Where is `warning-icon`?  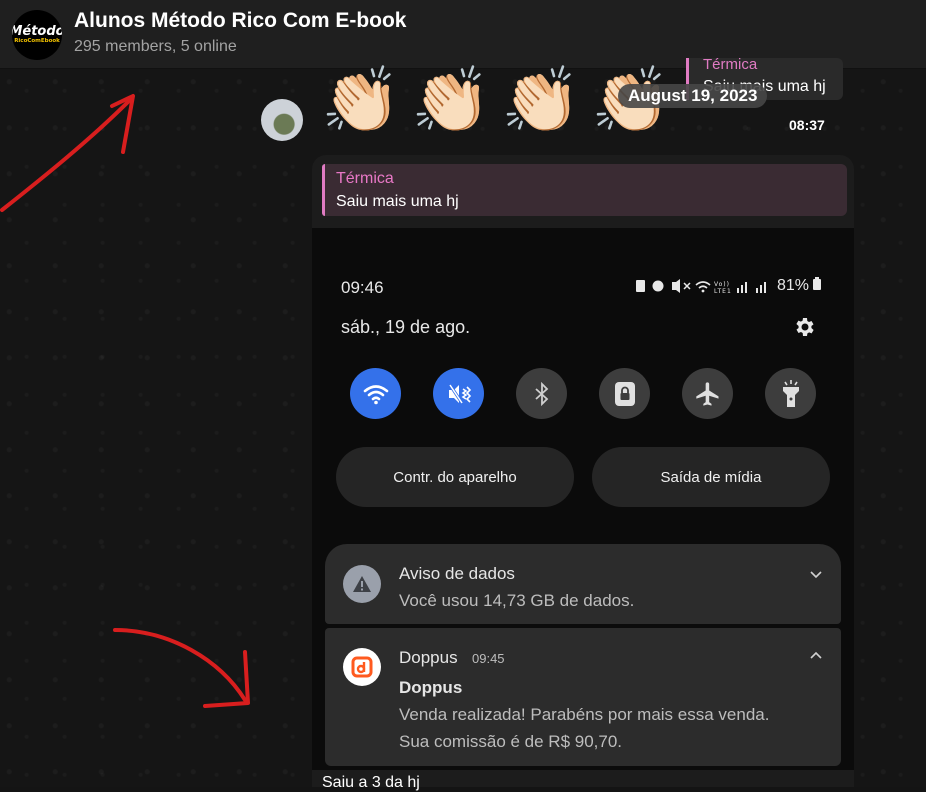 warning-icon is located at coordinates (362, 584).